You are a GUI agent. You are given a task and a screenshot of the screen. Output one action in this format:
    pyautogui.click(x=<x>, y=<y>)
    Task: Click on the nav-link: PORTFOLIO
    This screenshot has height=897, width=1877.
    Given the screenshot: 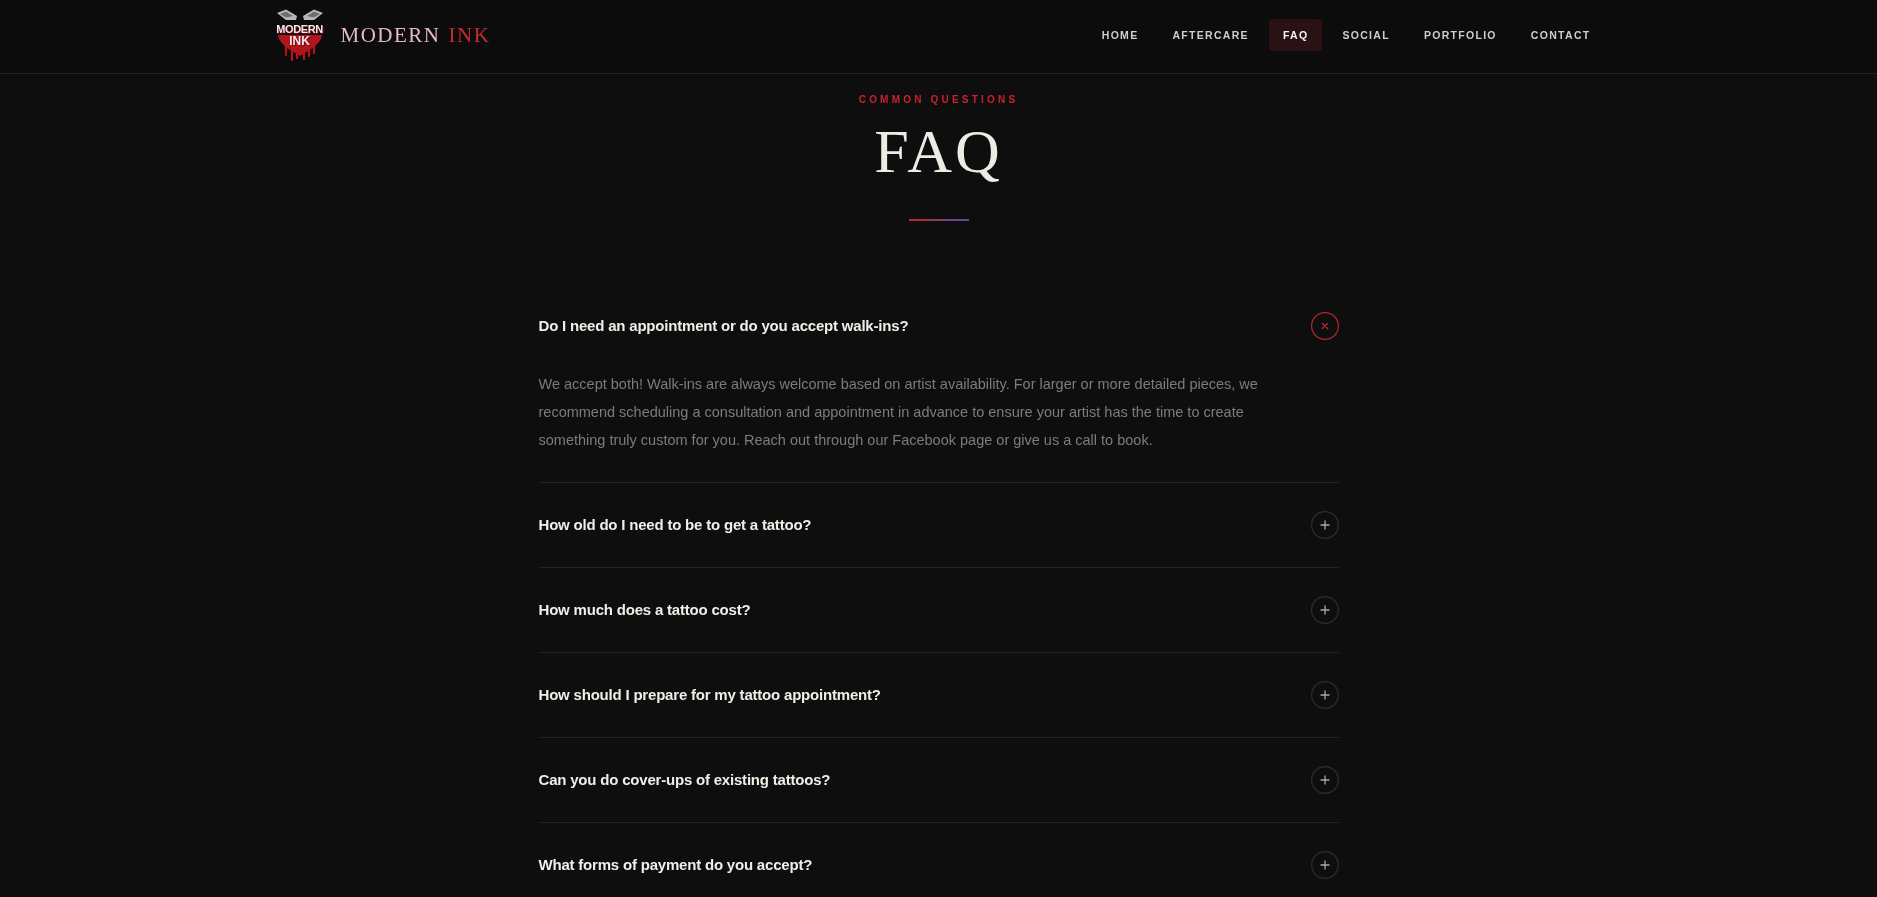 What is the action you would take?
    pyautogui.click(x=1460, y=34)
    